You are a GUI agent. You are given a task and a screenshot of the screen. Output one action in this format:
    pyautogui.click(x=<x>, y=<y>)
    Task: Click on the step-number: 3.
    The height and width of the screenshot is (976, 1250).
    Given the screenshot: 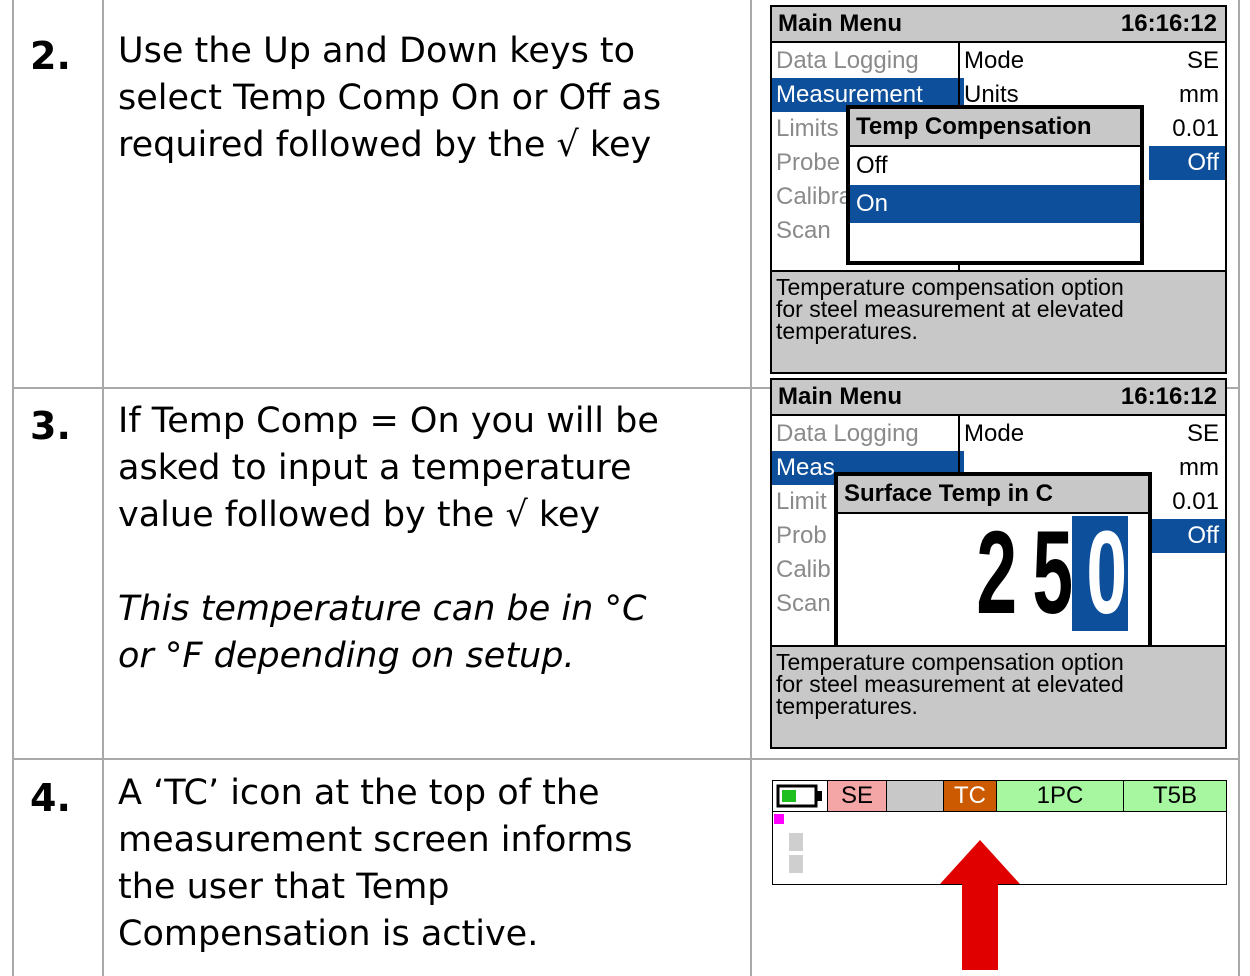 What is the action you would take?
    pyautogui.click(x=50, y=426)
    